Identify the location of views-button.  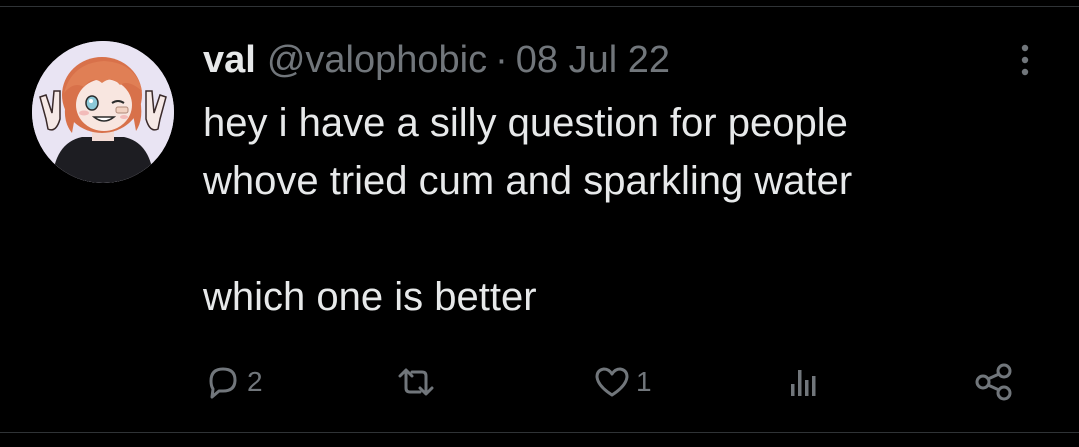
(806, 382).